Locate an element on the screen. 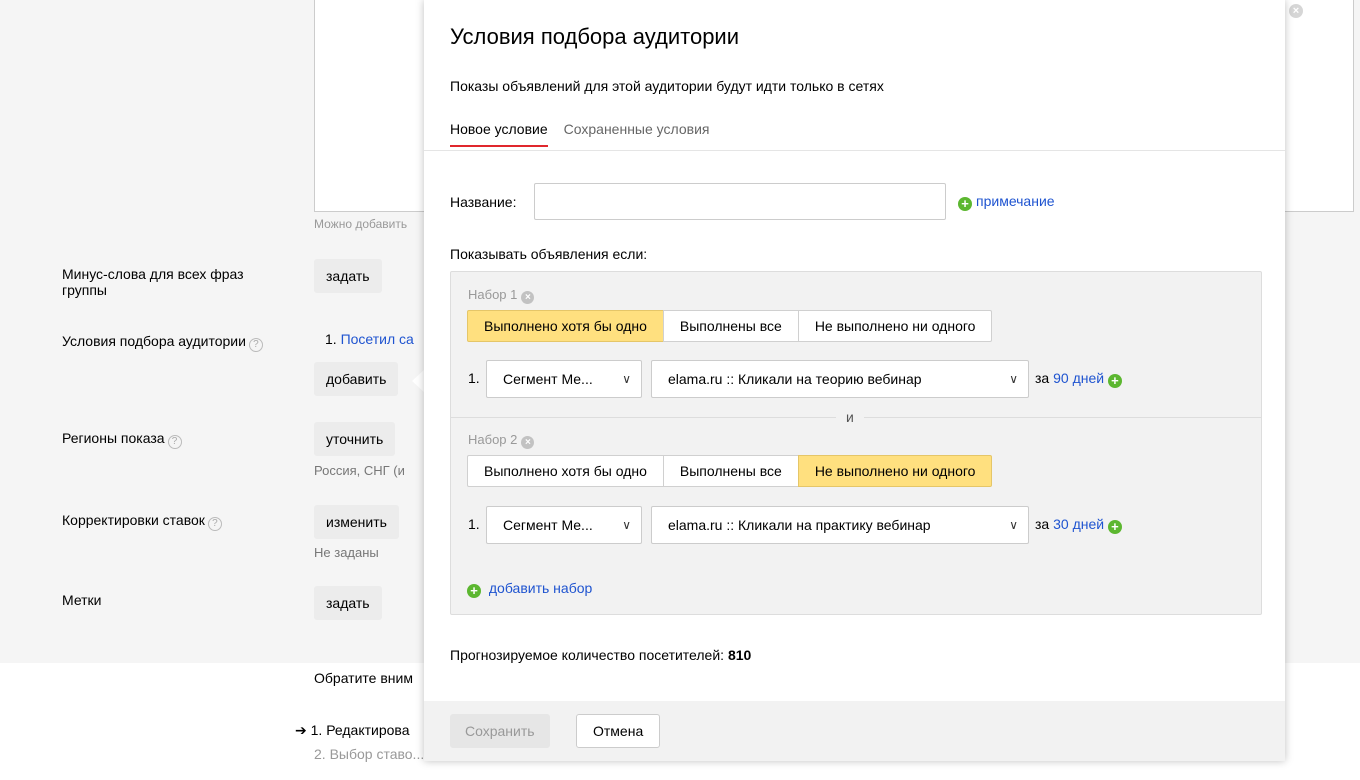  name-label: Название: is located at coordinates (483, 202).